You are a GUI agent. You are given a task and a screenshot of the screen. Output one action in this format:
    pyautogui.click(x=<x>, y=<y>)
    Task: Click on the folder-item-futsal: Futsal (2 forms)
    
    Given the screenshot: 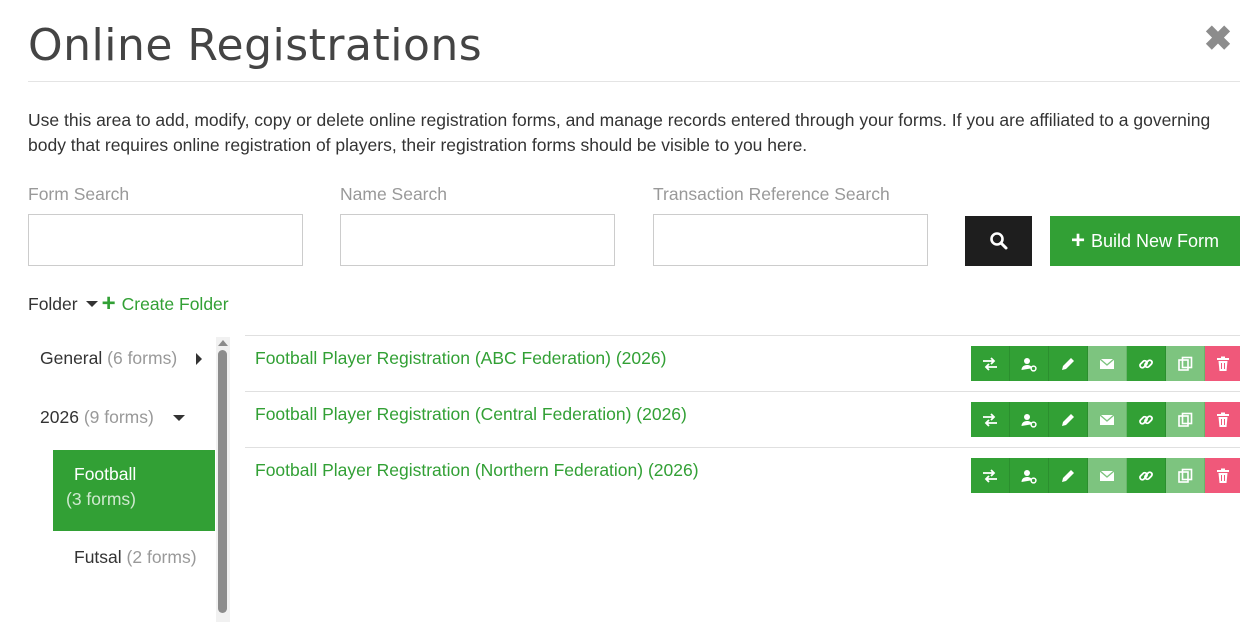 What is the action you would take?
    pyautogui.click(x=135, y=557)
    